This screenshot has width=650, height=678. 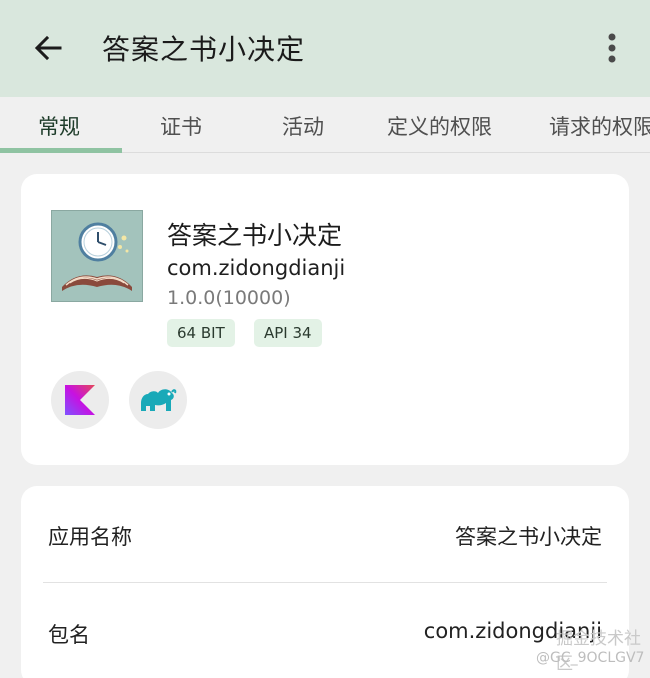 I want to click on arrow-left-icon, so click(x=48, y=48).